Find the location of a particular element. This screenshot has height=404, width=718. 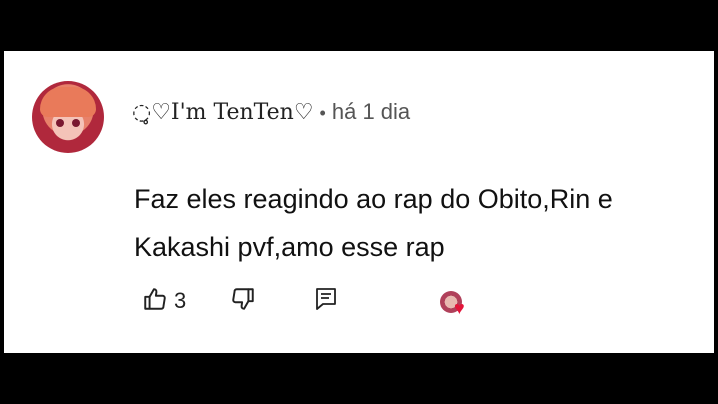

thumbs-down-icon is located at coordinates (243, 301).